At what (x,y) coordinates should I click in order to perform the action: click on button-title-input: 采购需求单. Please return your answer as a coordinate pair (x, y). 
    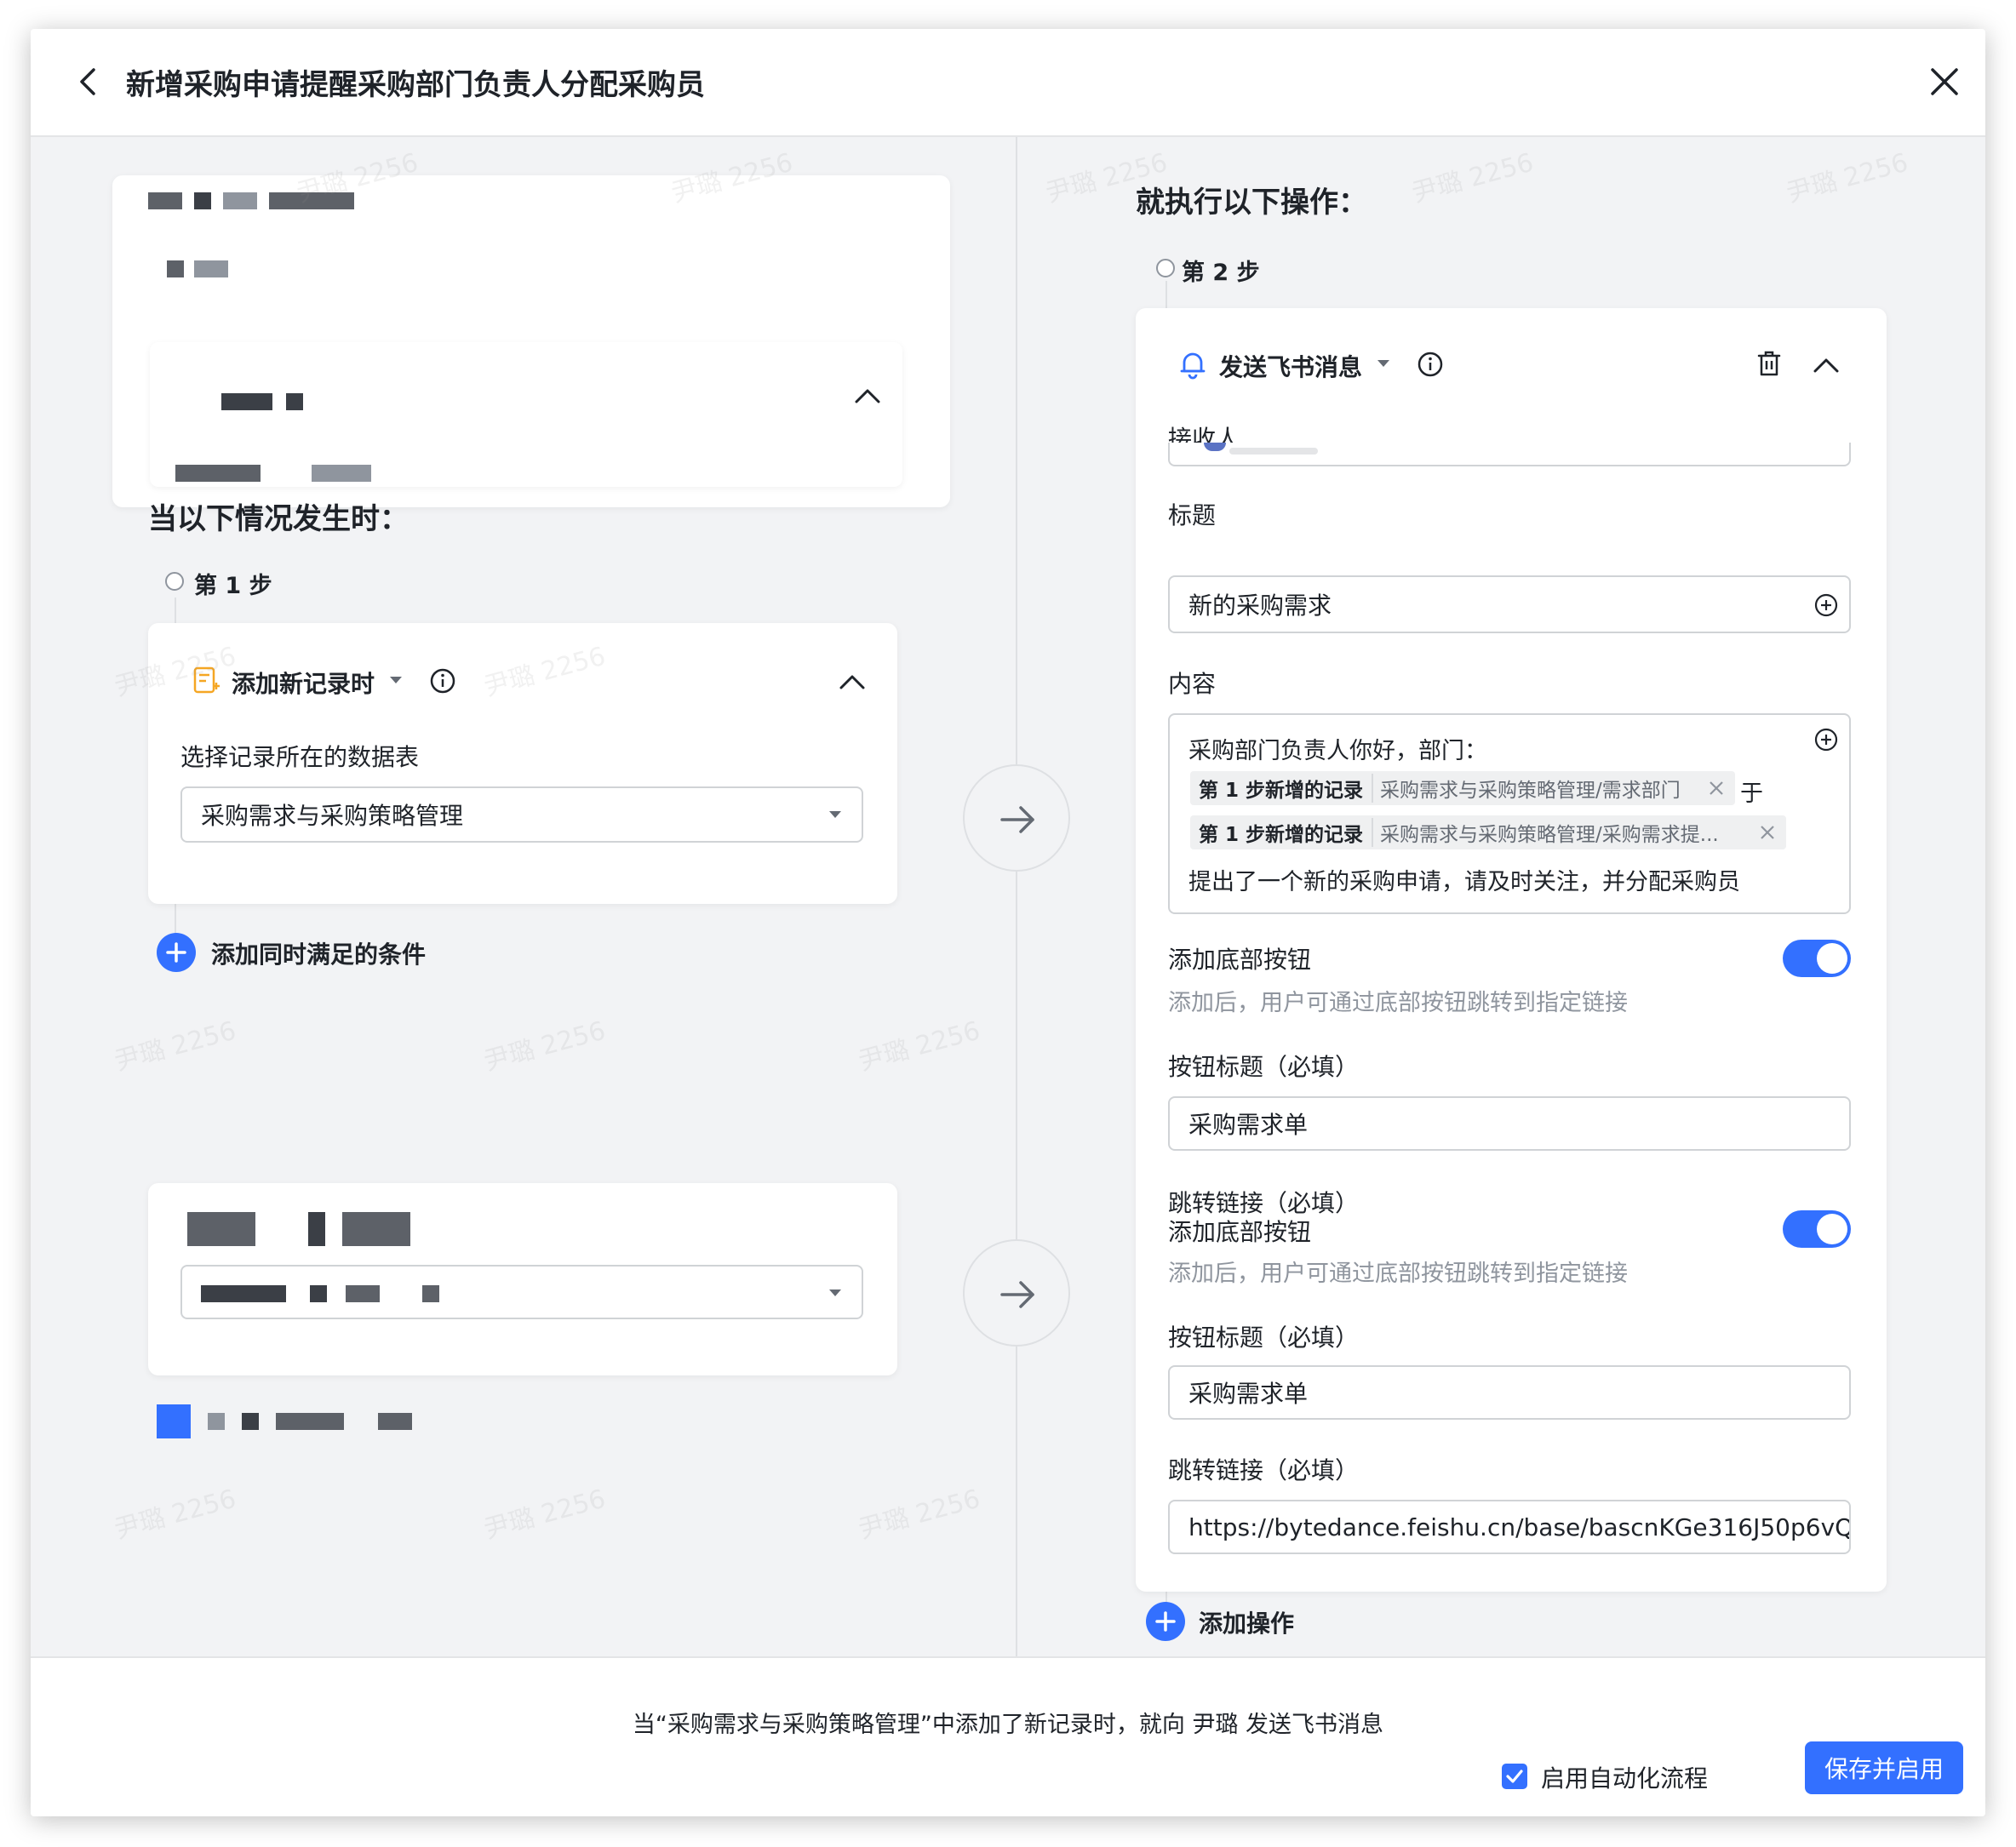
    Looking at the image, I should click on (1509, 1123).